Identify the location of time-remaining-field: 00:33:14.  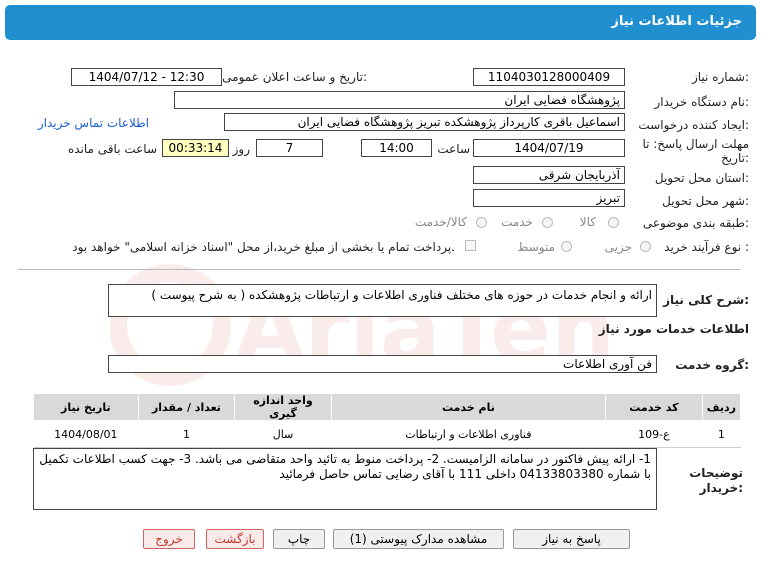
(195, 148).